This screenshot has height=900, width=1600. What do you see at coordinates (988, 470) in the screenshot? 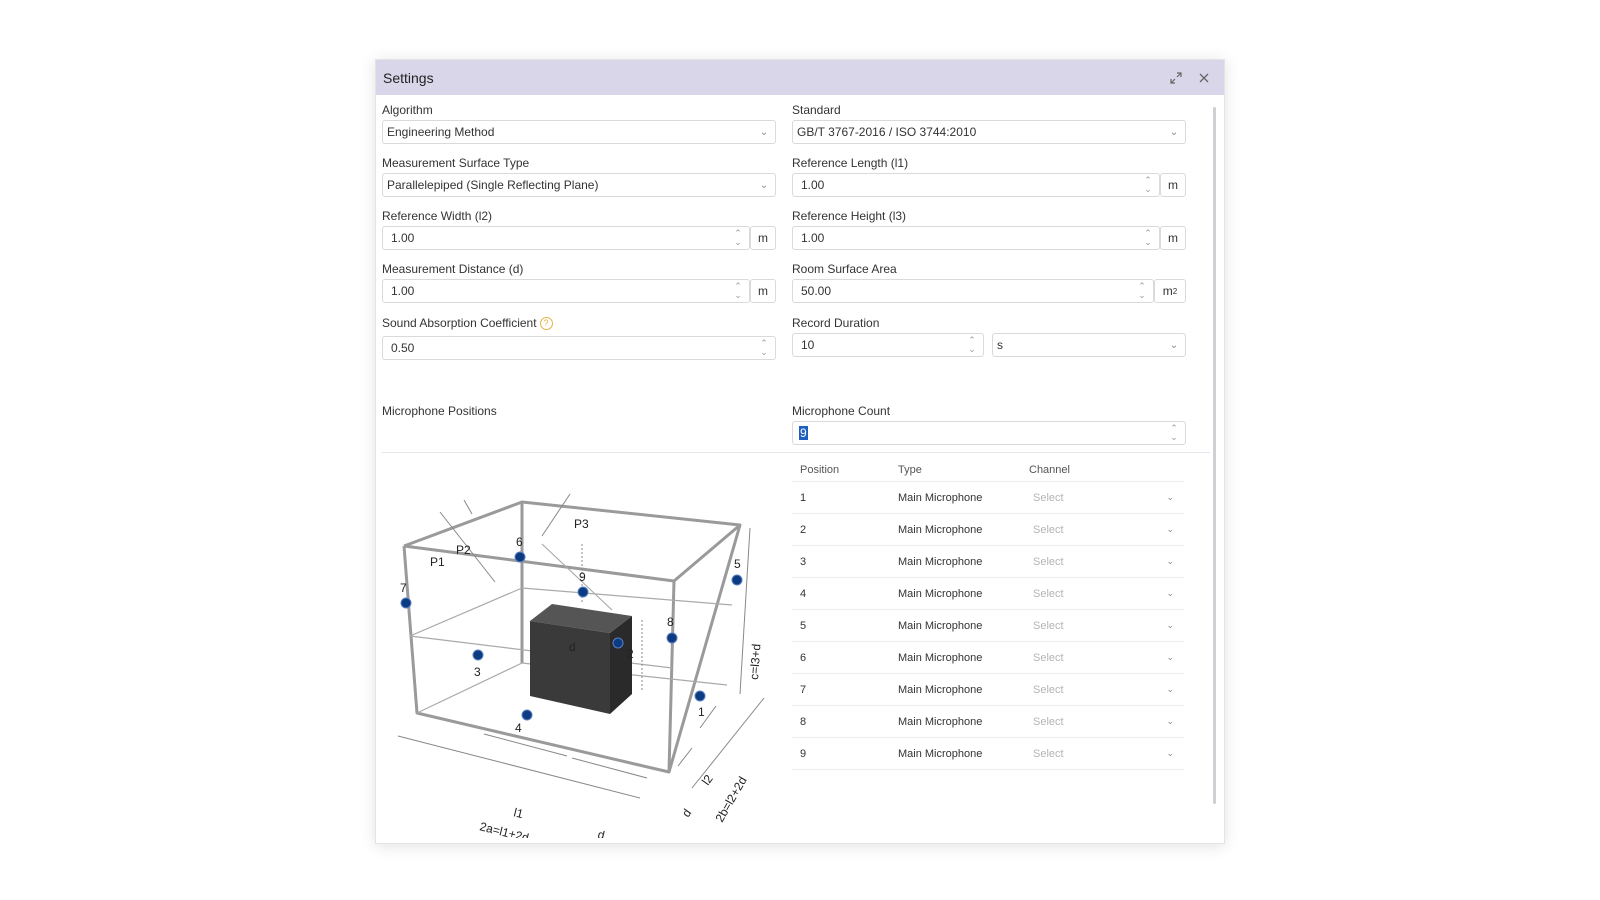
I see `mic-table-header: Position Type Channel` at bounding box center [988, 470].